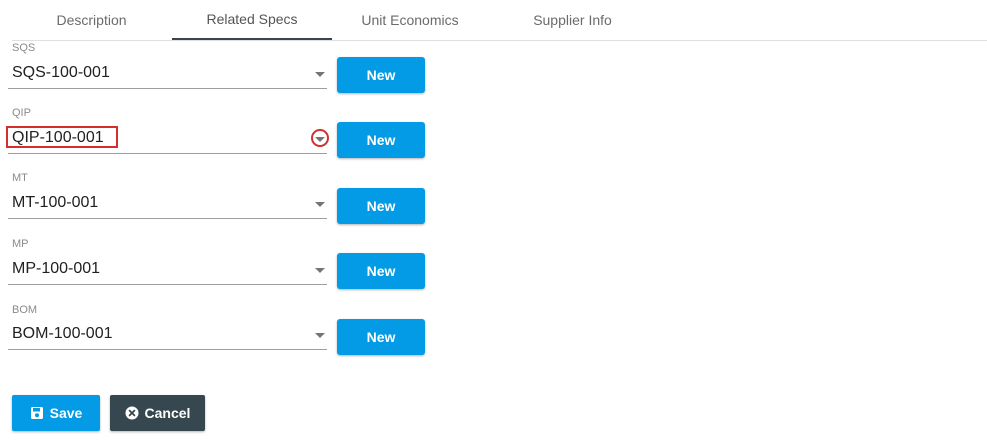  Describe the element at coordinates (61, 72) in the screenshot. I see `select-value: SQS-100-001` at that location.